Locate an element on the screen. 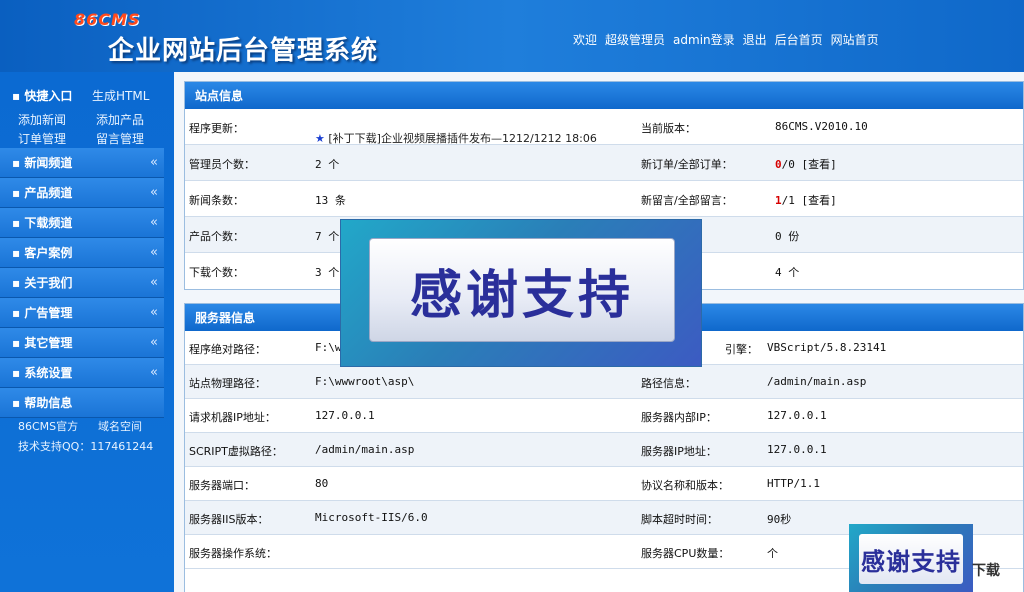 This screenshot has height=592, width=1024. row-label: 服务器CPU数量： is located at coordinates (685, 553).